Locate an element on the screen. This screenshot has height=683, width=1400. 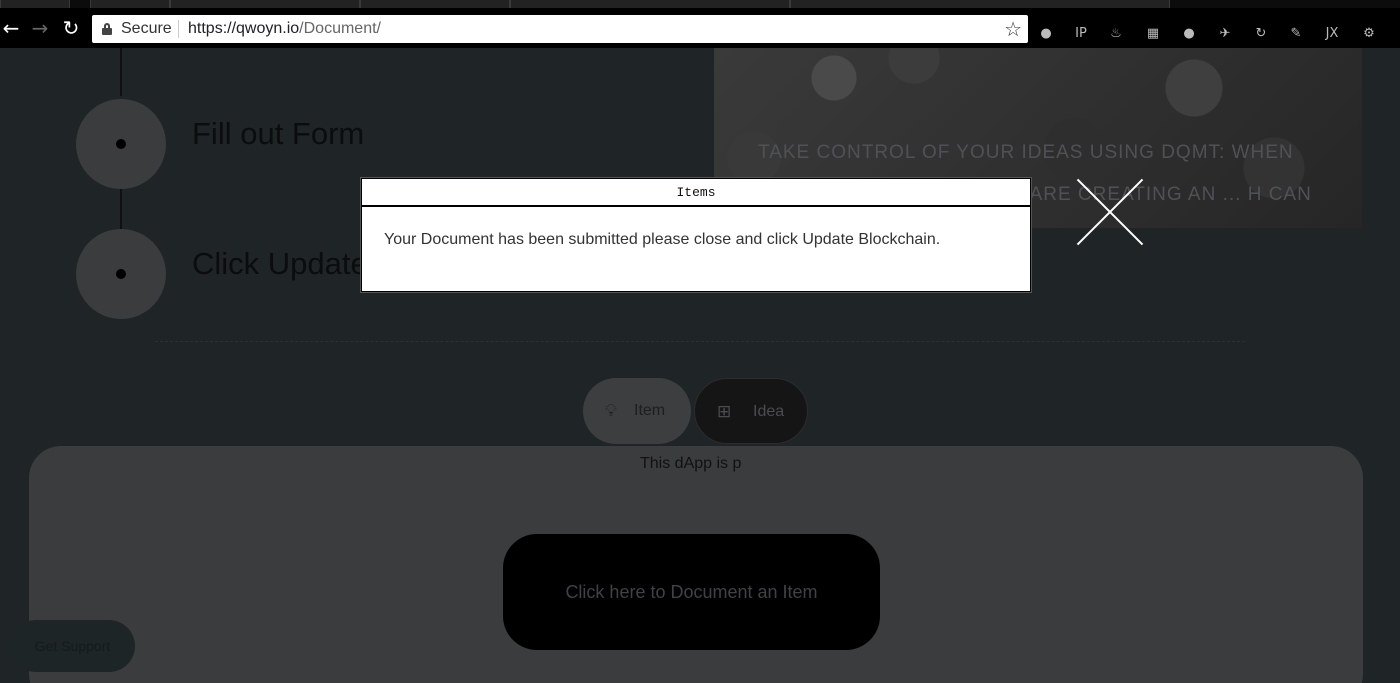
tab-idea: ⊞ Idea is located at coordinates (751, 411).